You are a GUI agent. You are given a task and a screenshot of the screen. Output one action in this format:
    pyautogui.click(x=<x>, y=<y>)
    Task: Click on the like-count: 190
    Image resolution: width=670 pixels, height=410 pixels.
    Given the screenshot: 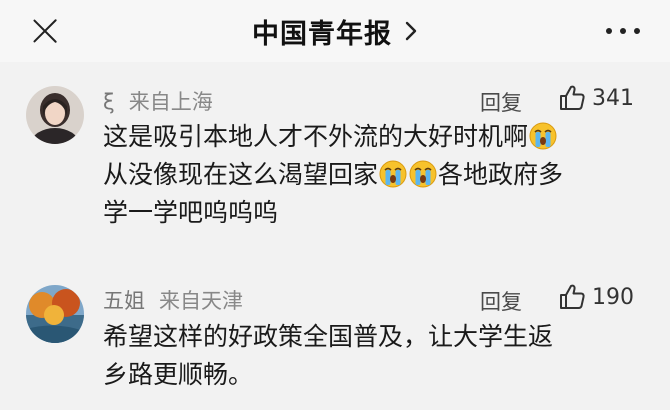 What is the action you would take?
    pyautogui.click(x=613, y=297)
    